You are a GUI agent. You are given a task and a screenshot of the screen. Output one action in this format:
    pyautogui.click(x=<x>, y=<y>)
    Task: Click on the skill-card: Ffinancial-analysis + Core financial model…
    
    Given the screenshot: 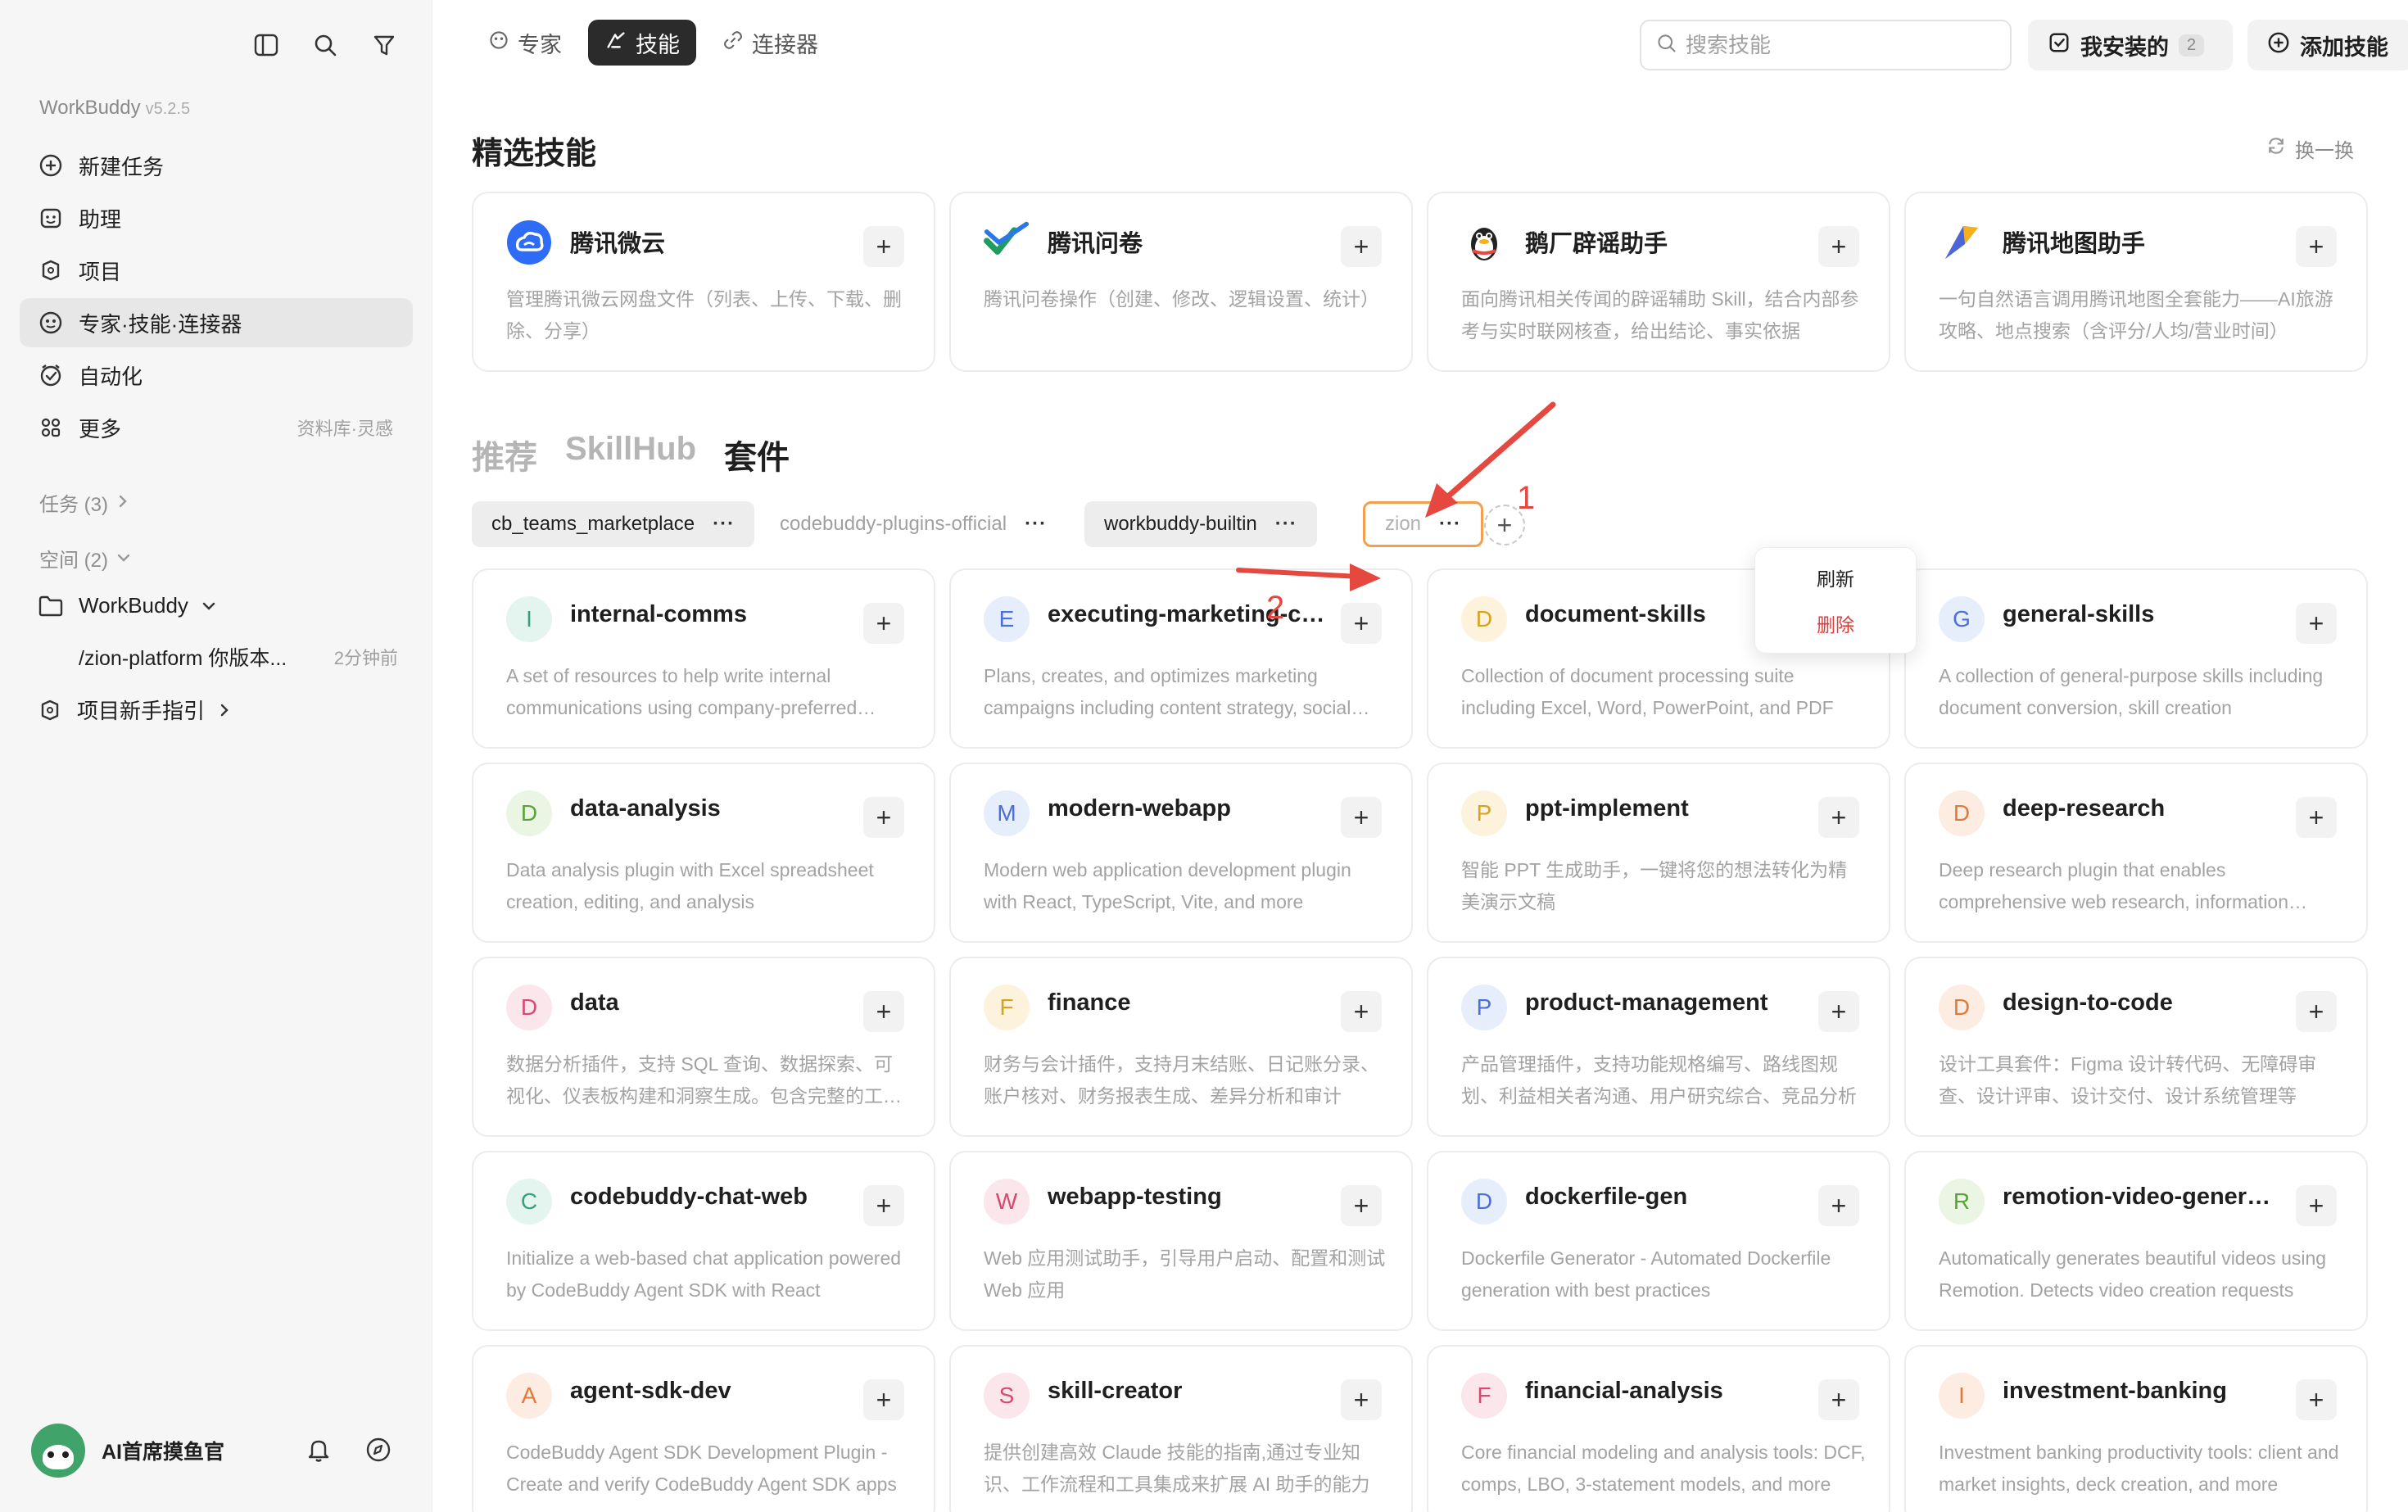 What is the action you would take?
    pyautogui.click(x=1658, y=1429)
    